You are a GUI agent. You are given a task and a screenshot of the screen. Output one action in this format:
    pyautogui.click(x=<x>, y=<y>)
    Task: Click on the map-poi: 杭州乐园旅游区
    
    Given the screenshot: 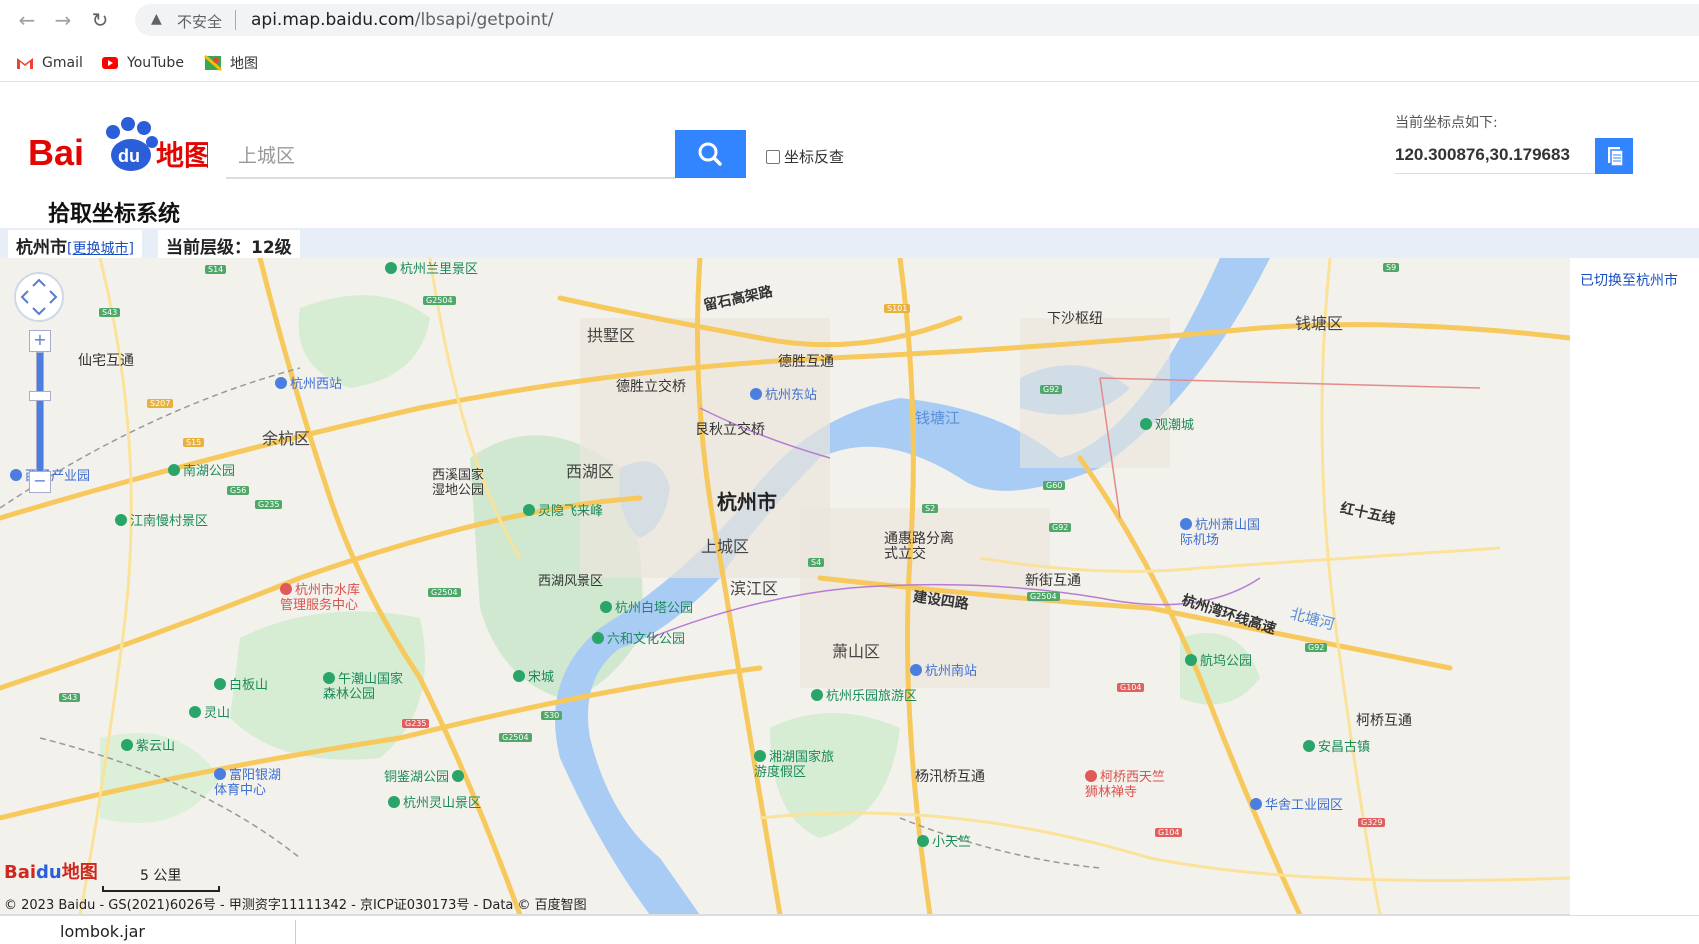 What is the action you would take?
    pyautogui.click(x=864, y=694)
    